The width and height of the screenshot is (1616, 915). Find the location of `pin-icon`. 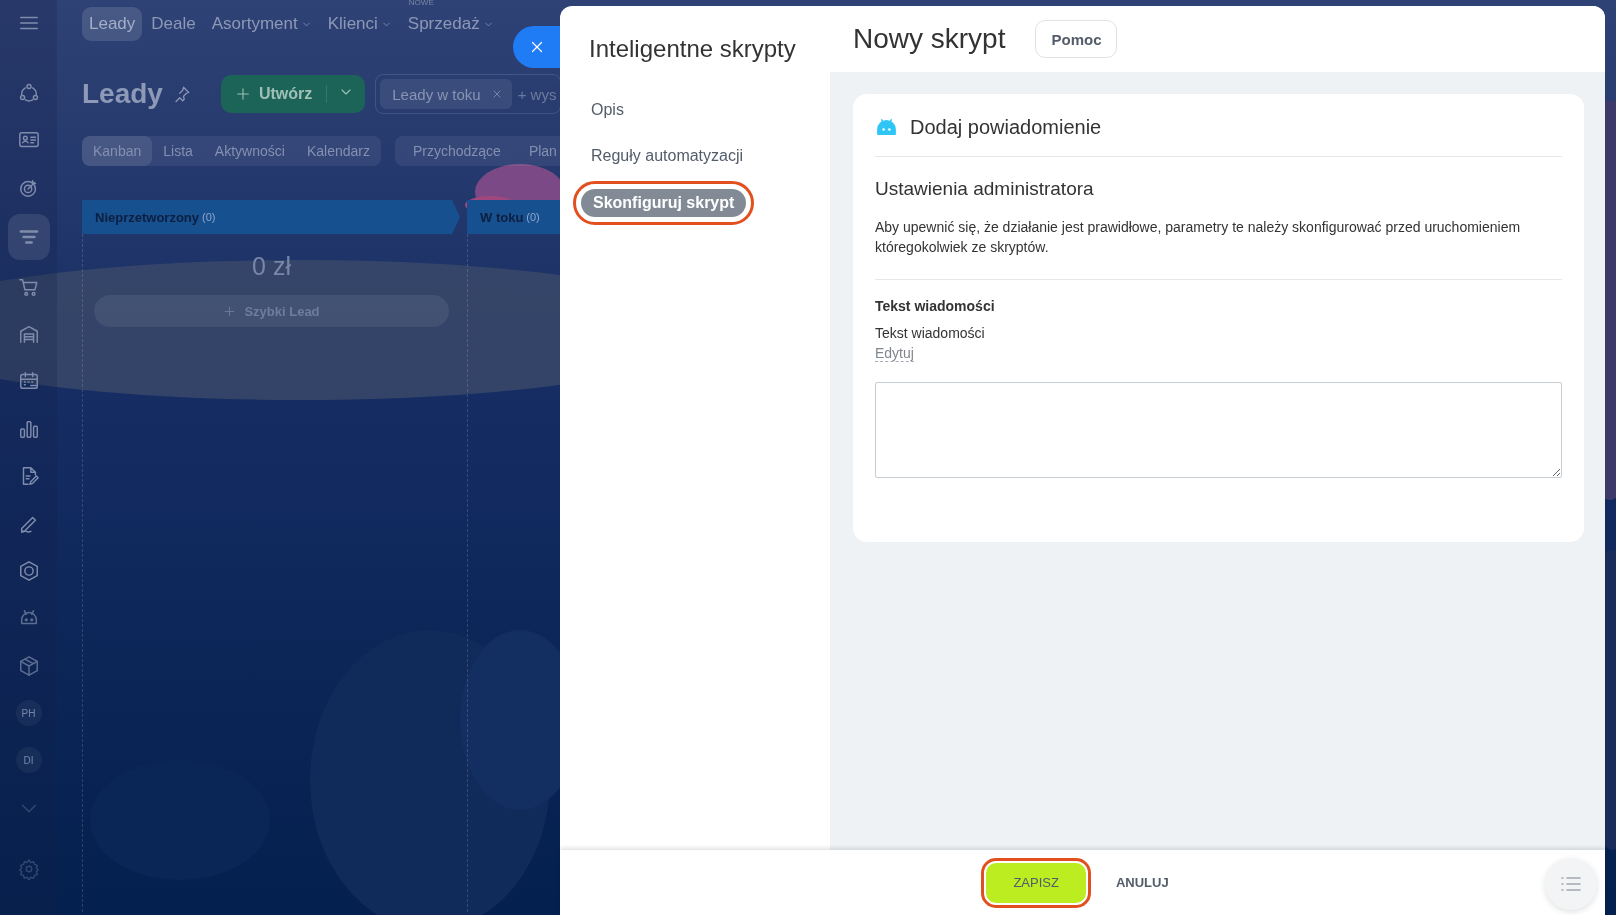

pin-icon is located at coordinates (181, 94).